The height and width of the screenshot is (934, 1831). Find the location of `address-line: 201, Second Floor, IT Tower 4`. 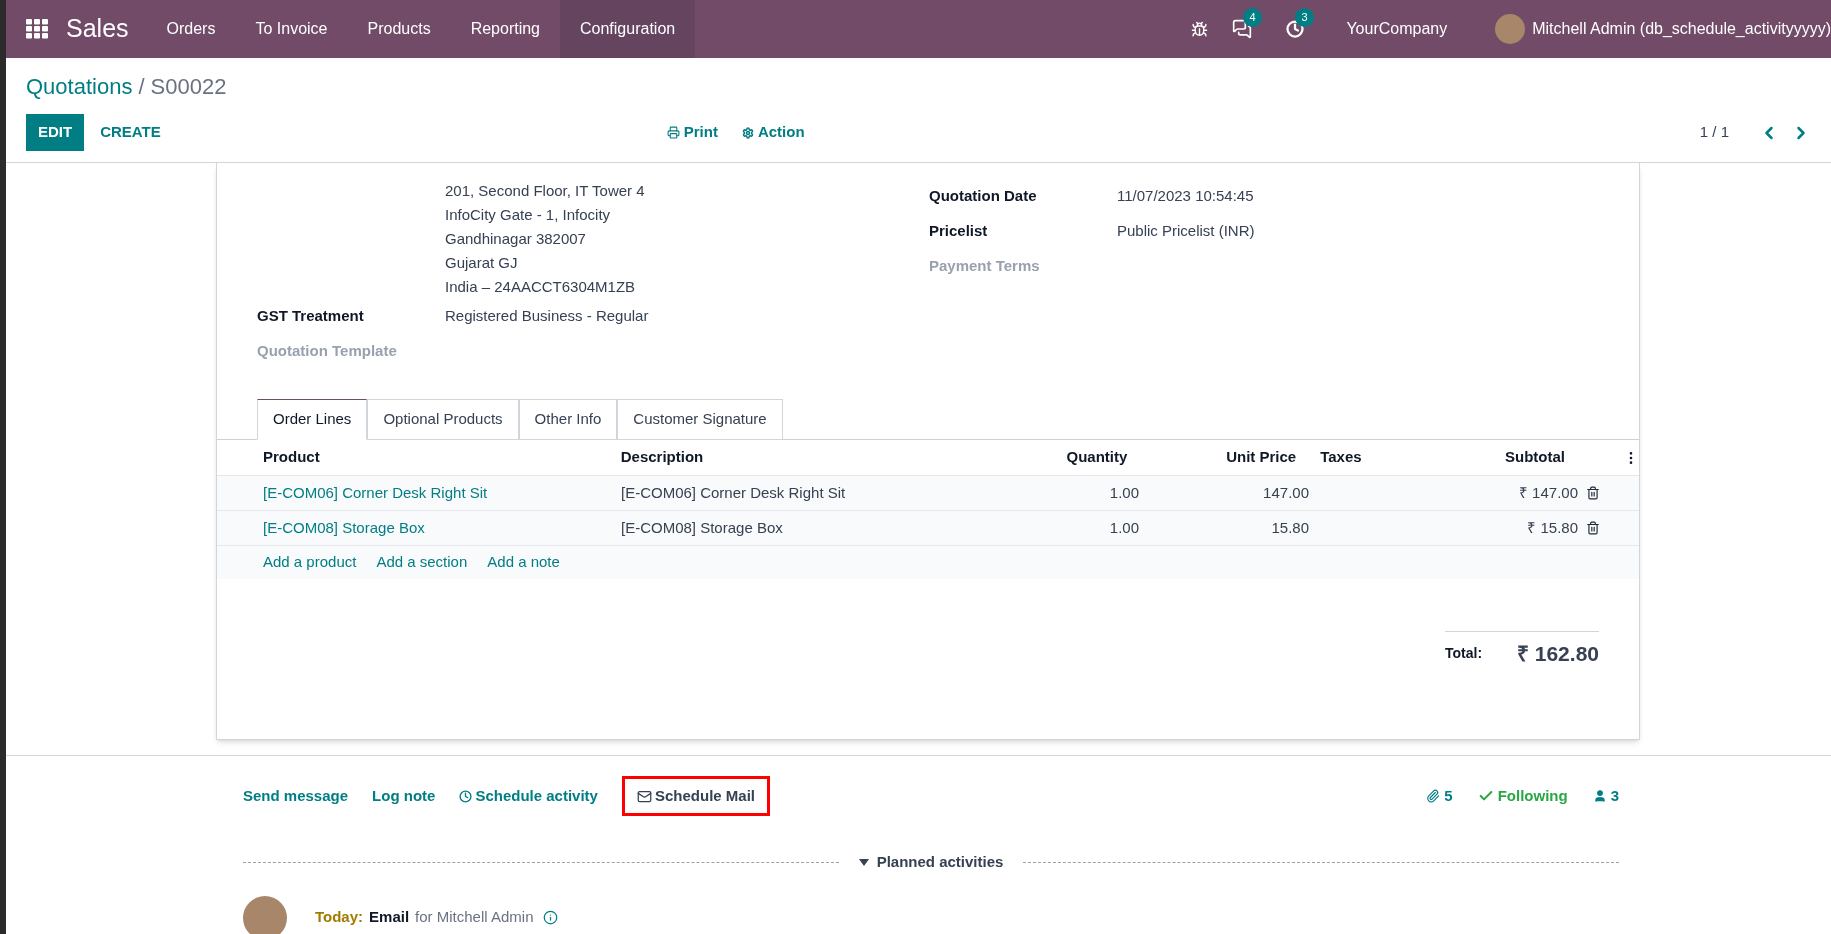

address-line: 201, Second Floor, IT Tower 4 is located at coordinates (545, 191).